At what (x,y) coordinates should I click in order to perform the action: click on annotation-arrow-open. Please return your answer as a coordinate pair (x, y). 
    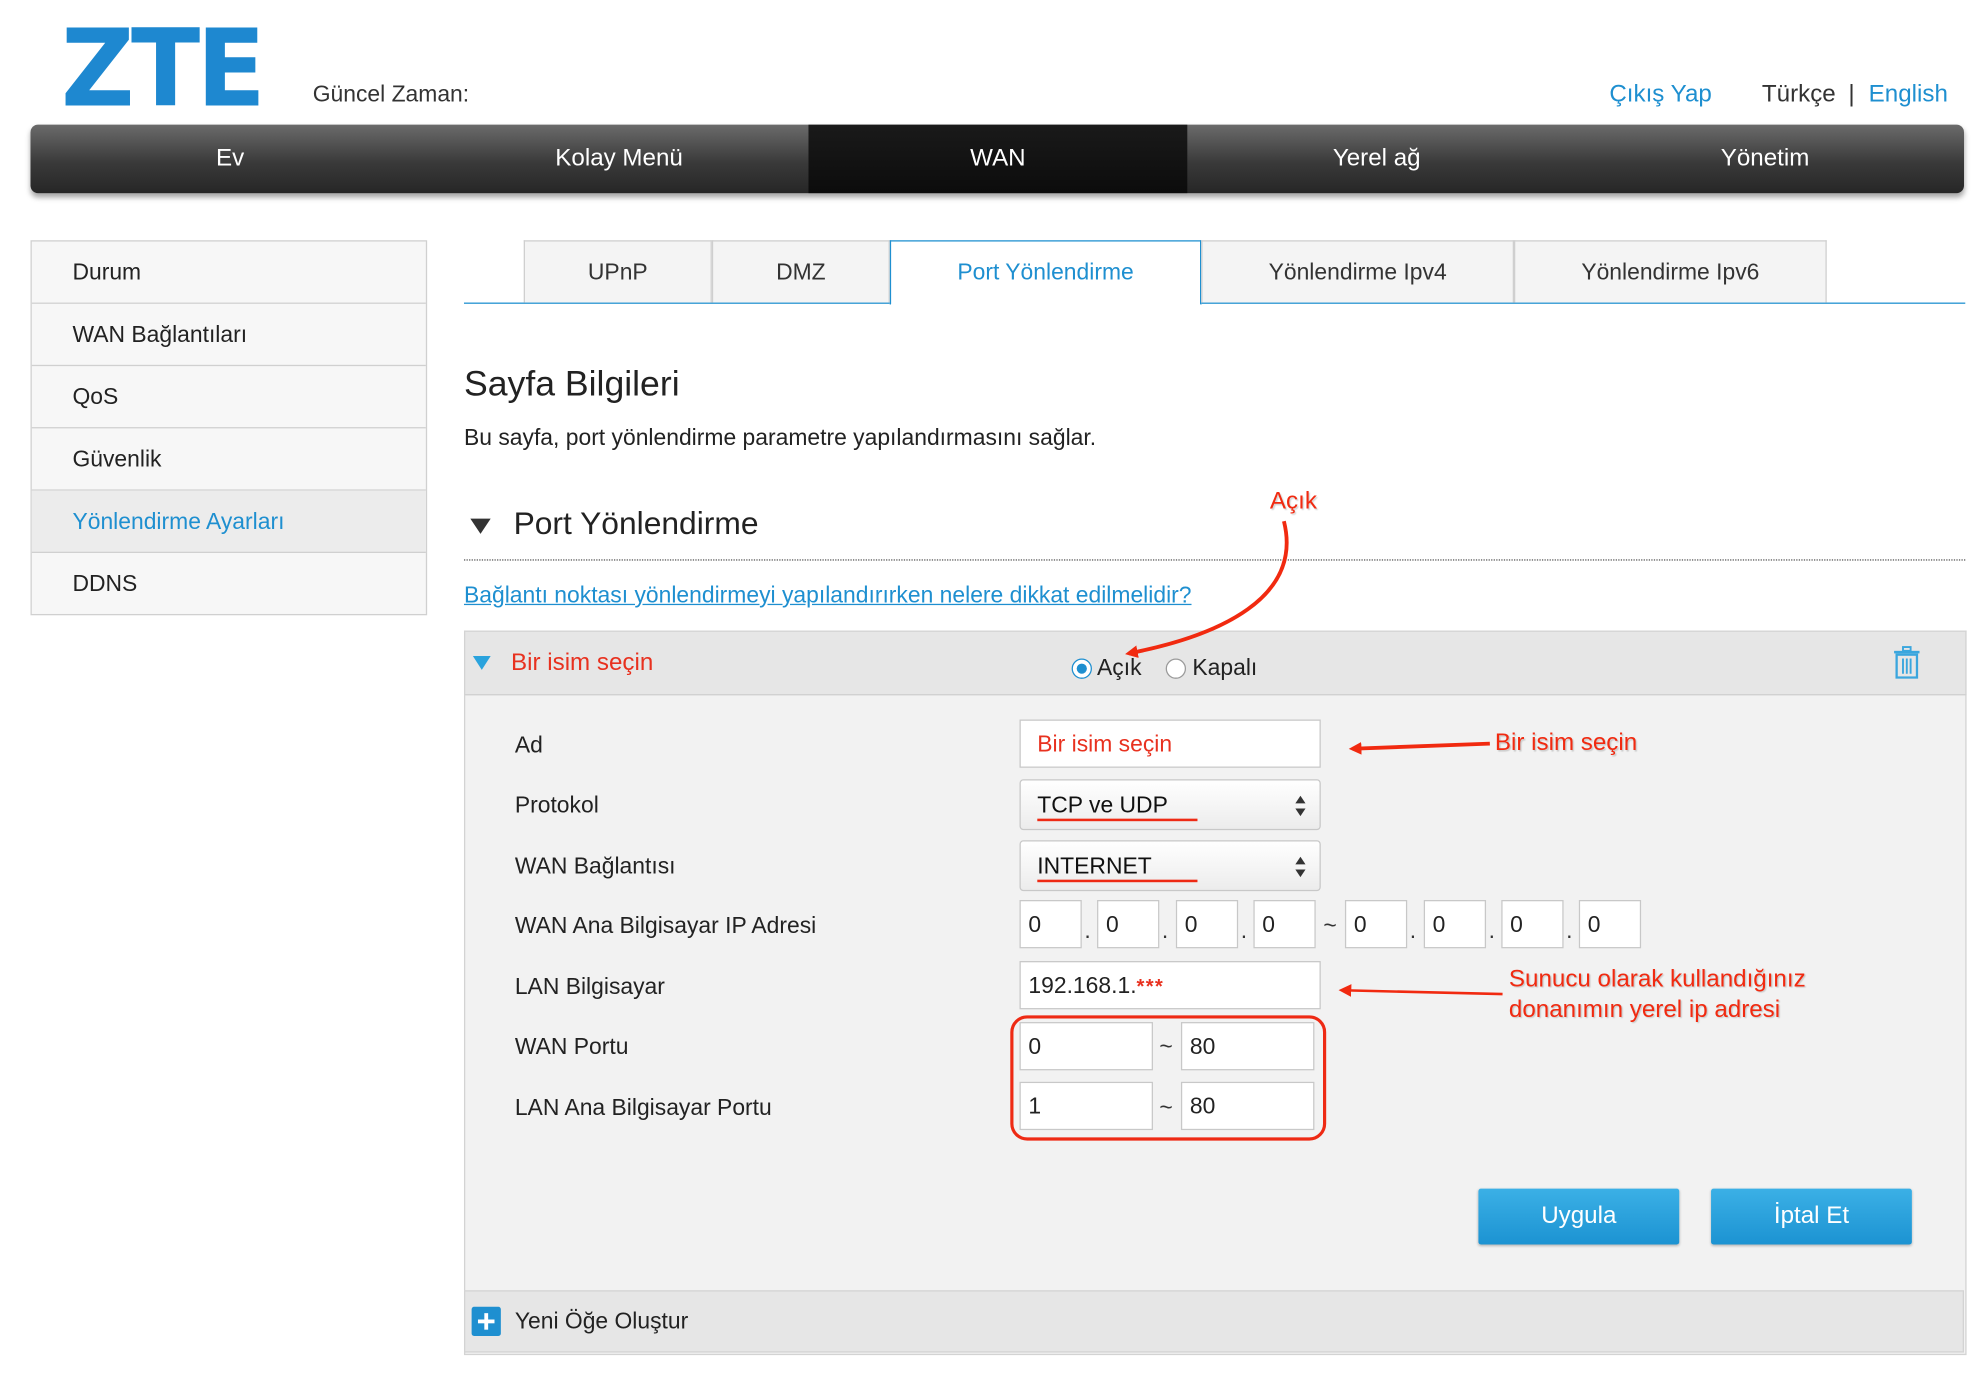
    Looking at the image, I should click on (1207, 589).